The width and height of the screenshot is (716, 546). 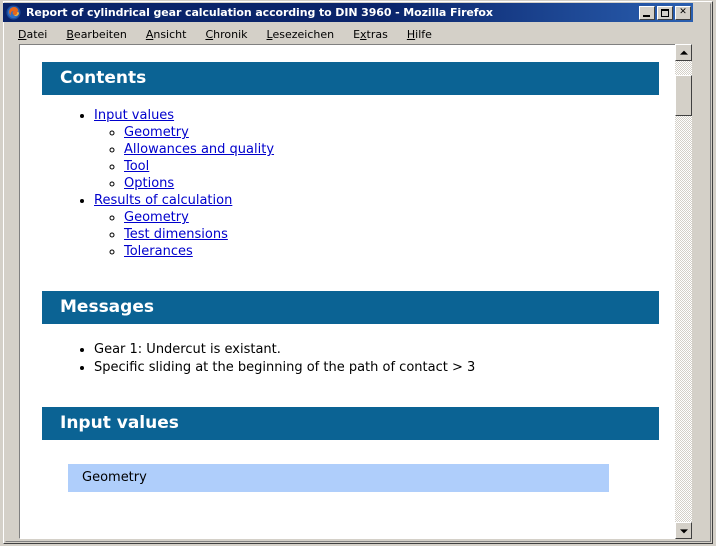 What do you see at coordinates (419, 34) in the screenshot?
I see `menu-item-hilfe: Hilfe` at bounding box center [419, 34].